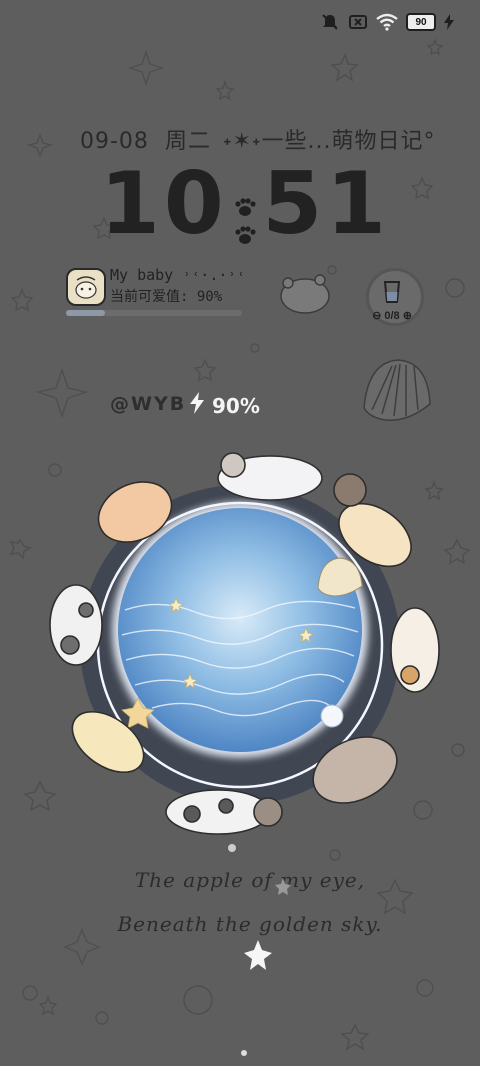  Describe the element at coordinates (449, 22) in the screenshot. I see `charging-bolt-icon` at that location.